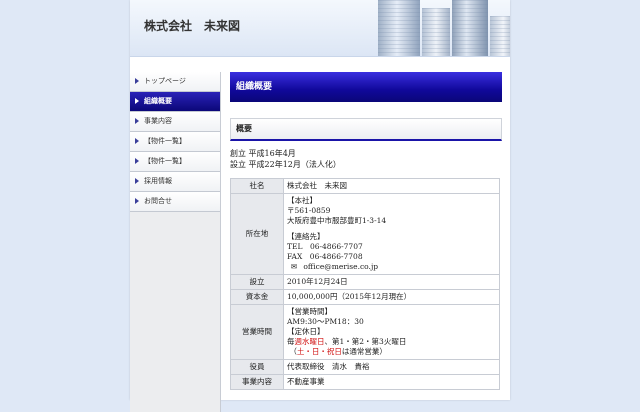  I want to click on table-header-cell: 資本金, so click(257, 297).